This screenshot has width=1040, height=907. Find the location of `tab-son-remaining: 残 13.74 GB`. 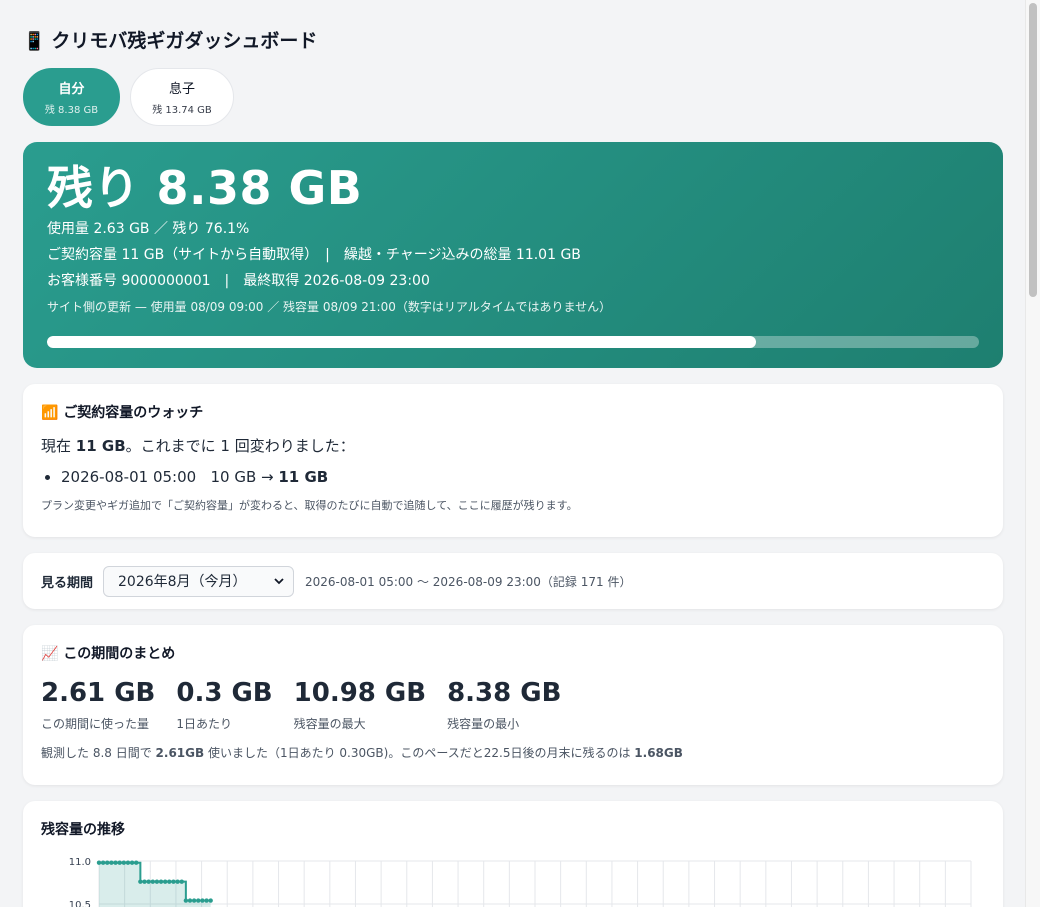

tab-son-remaining: 残 13.74 GB is located at coordinates (182, 110).